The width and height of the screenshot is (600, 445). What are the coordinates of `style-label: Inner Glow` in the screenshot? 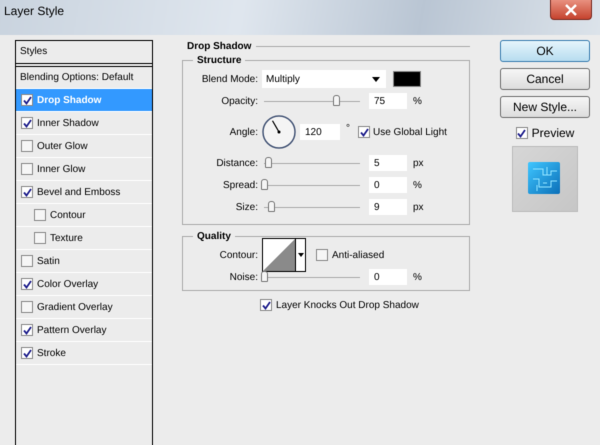 It's located at (61, 169).